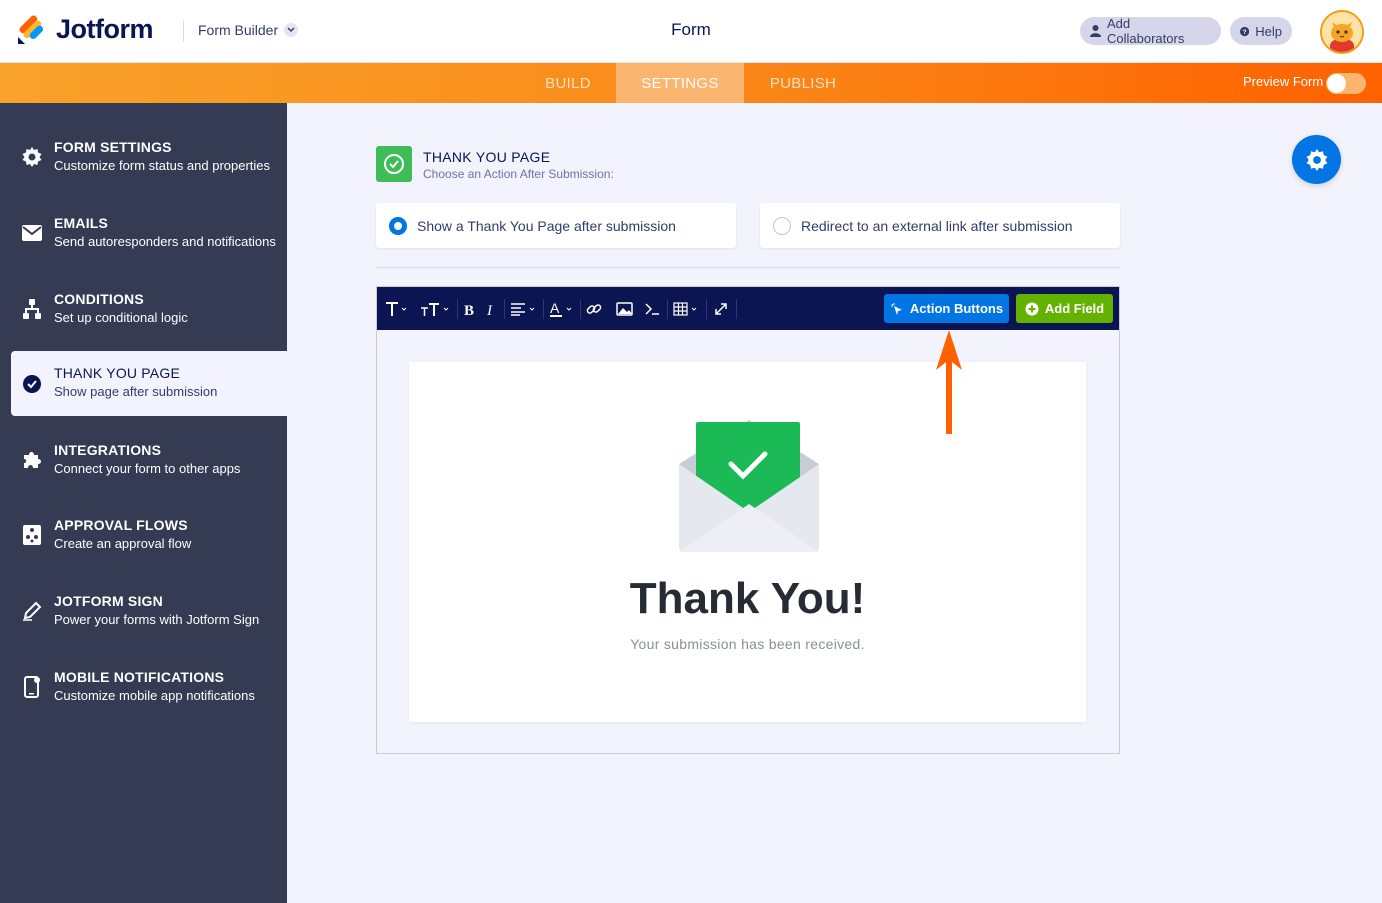 The image size is (1382, 903). Describe the element at coordinates (896, 308) in the screenshot. I see `cursor-click-icon` at that location.